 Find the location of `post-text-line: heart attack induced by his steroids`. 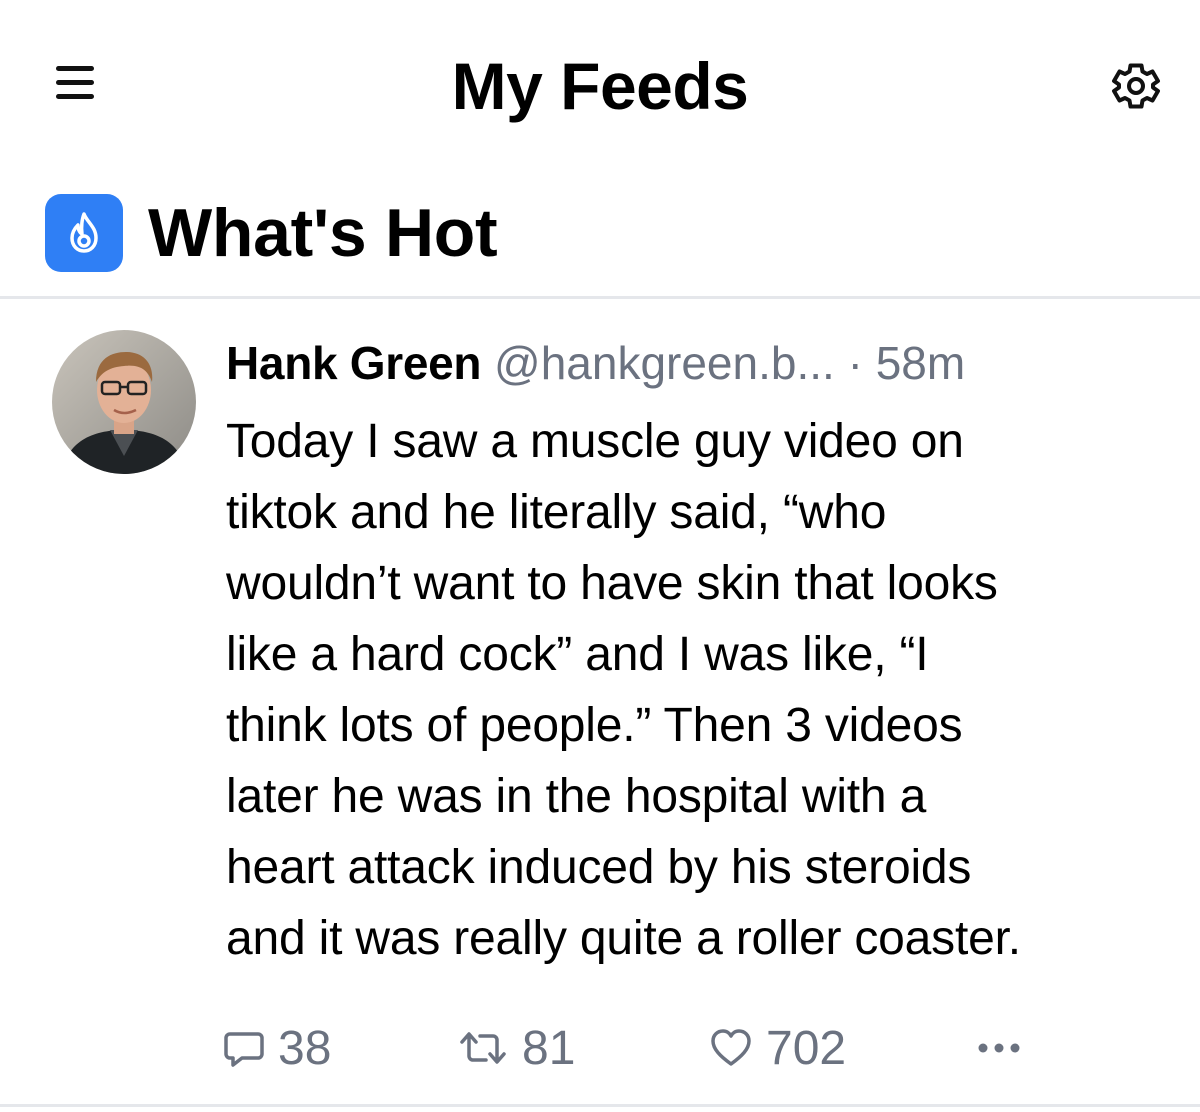

post-text-line: heart attack induced by his steroids is located at coordinates (599, 867).